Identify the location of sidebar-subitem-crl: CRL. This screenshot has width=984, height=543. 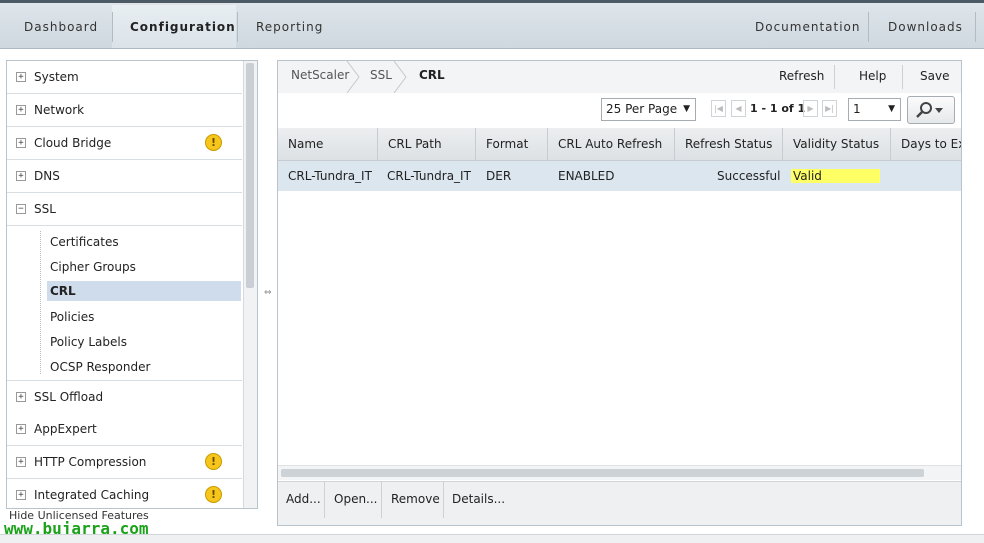
(124, 293).